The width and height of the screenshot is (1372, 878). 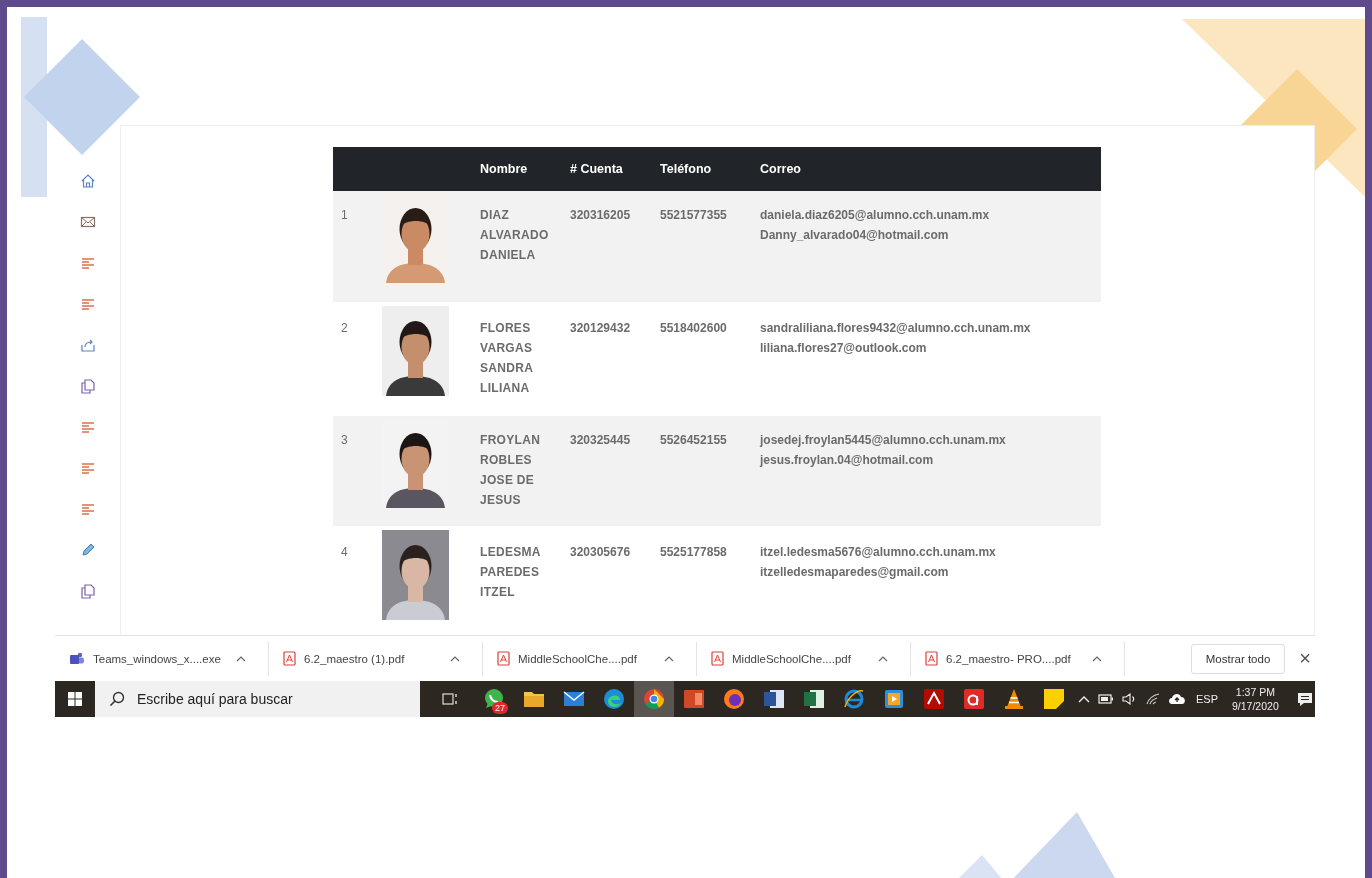 I want to click on language-indicator: ESP, so click(x=1207, y=699).